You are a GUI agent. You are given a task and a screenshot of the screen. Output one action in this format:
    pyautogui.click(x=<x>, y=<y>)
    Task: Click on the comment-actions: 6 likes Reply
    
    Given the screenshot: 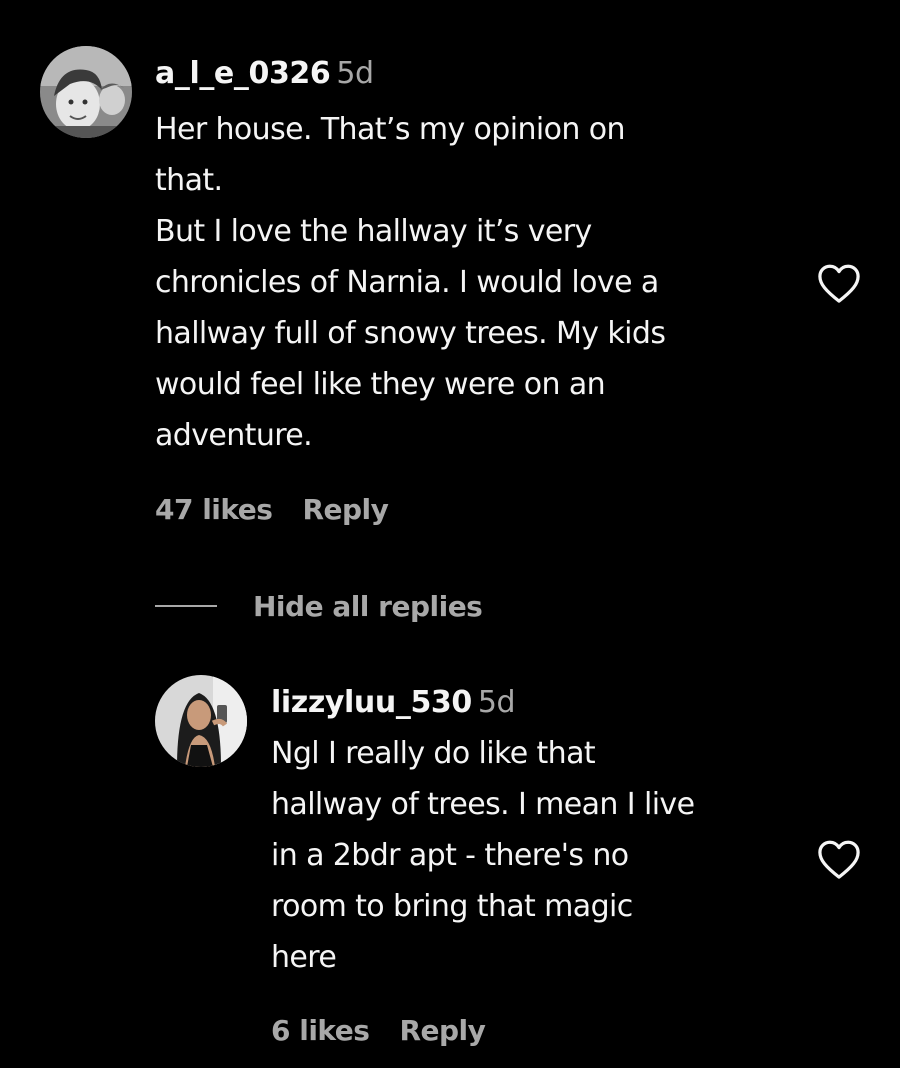 What is the action you would take?
    pyautogui.click(x=378, y=1031)
    